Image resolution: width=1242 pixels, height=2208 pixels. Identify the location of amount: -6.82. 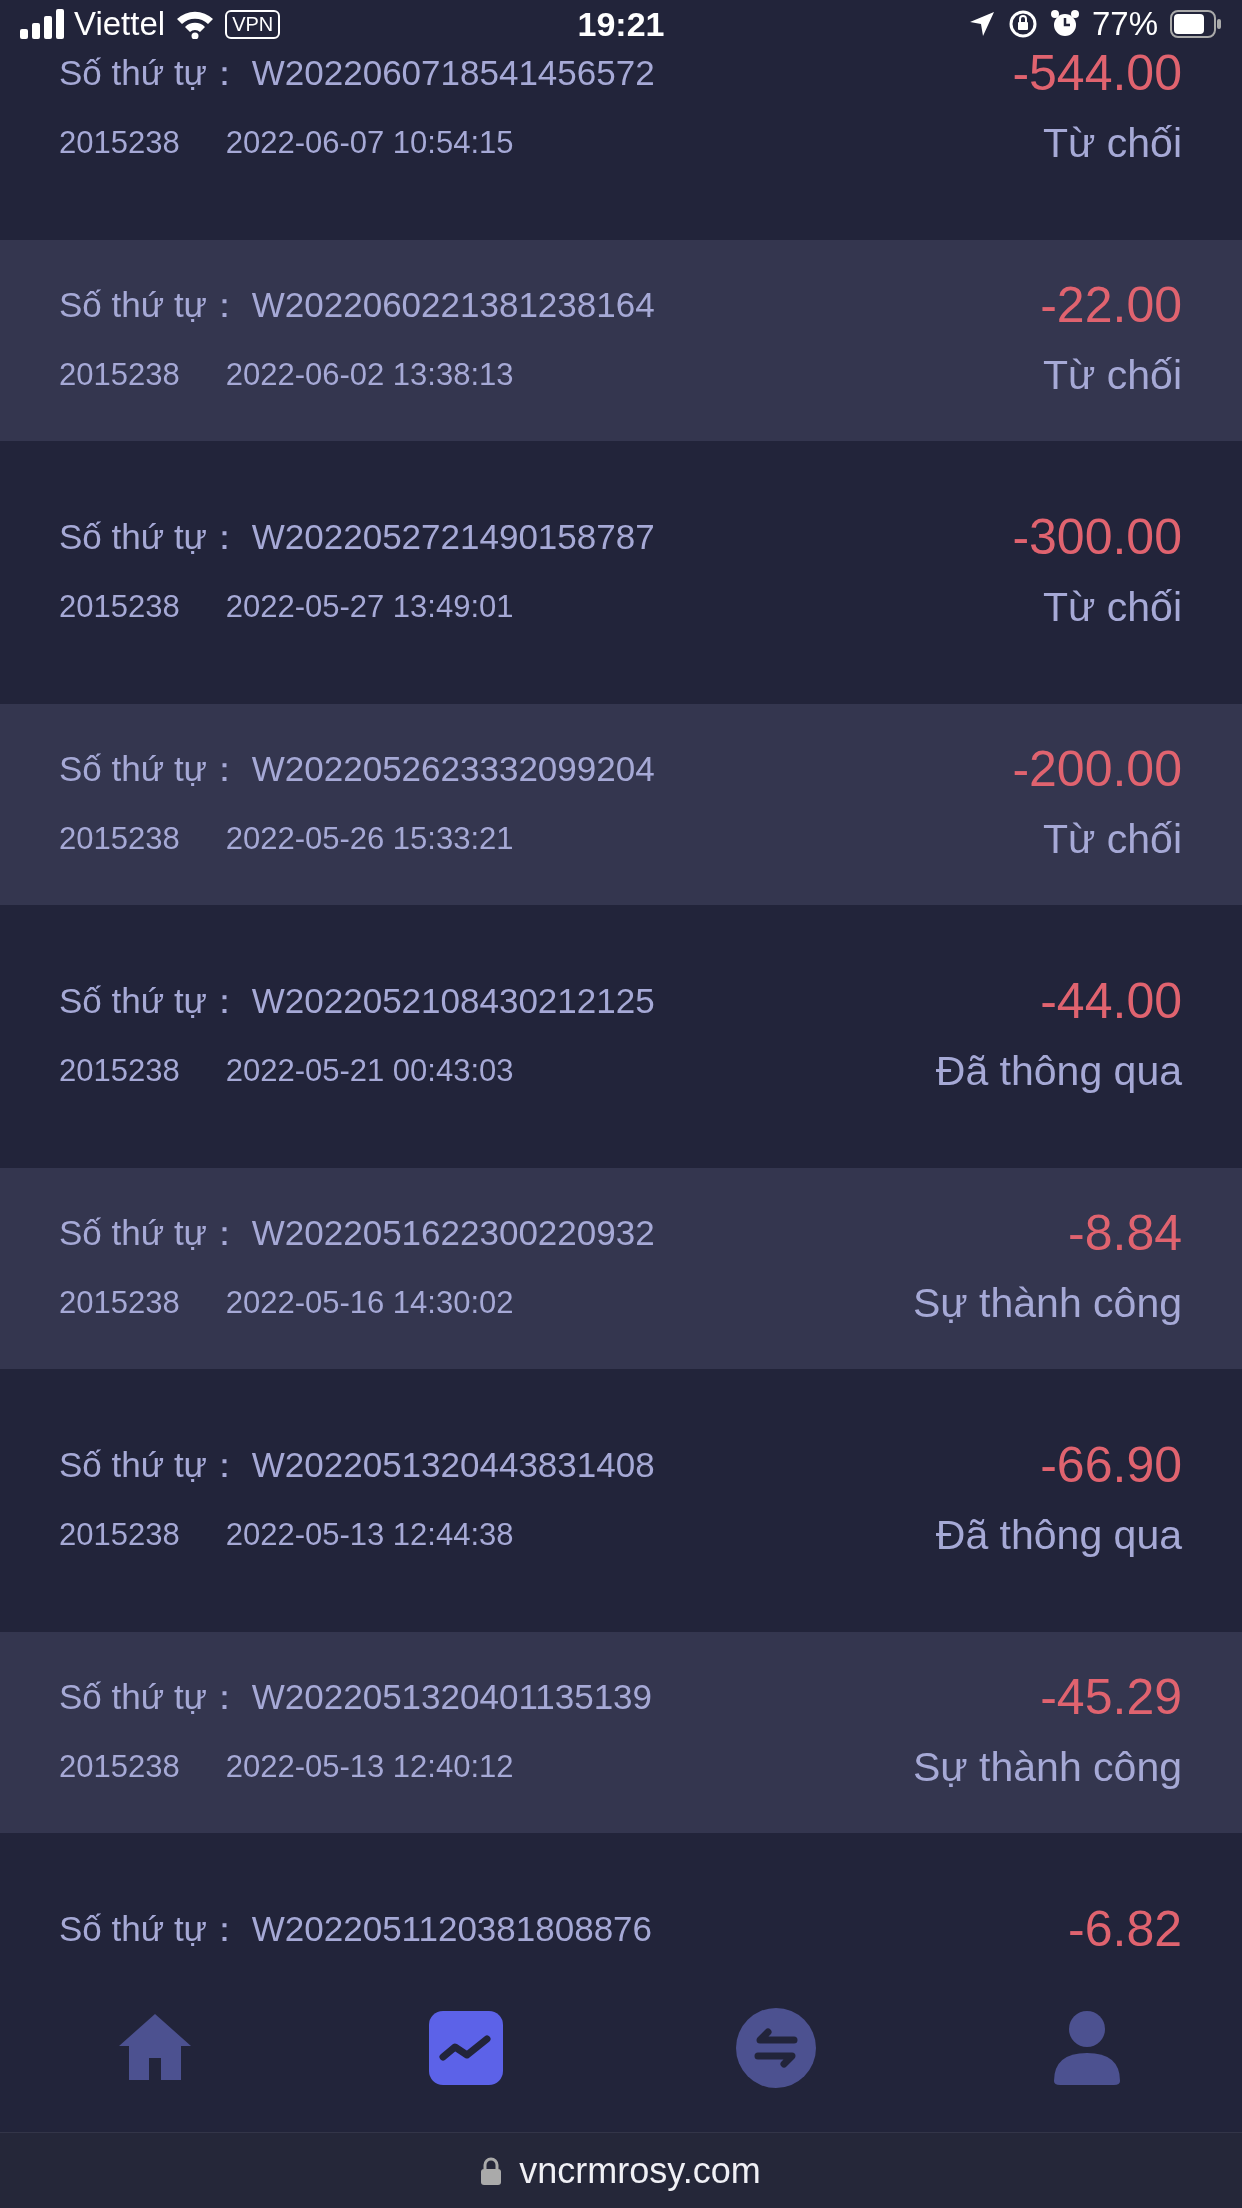
(1125, 1929).